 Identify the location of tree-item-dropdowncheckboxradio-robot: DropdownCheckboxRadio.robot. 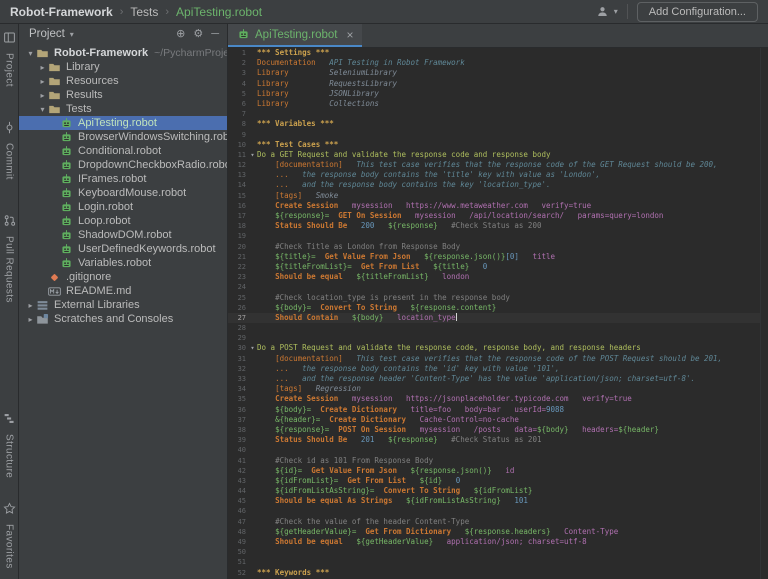
(123, 165).